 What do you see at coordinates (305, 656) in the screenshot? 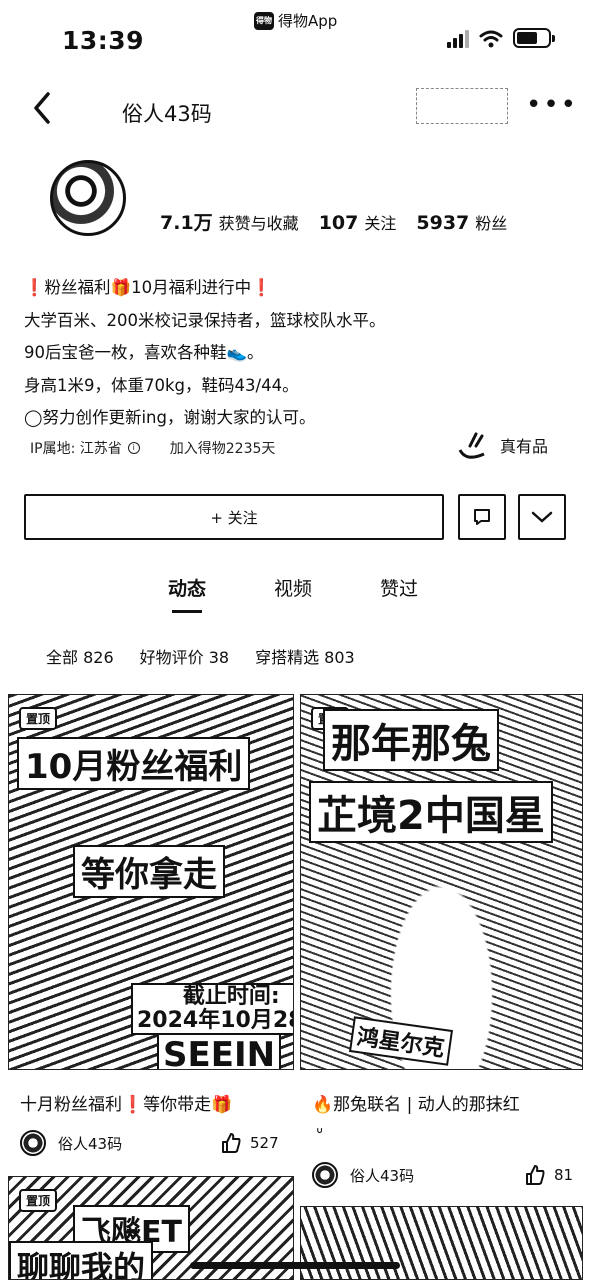
I see `filter-outfits: 穿搭精选 803` at bounding box center [305, 656].